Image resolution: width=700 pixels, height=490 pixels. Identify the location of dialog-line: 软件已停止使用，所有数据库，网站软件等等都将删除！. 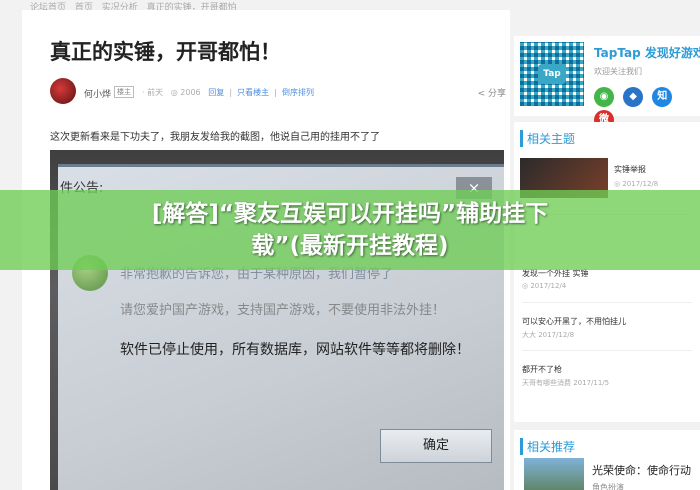
(295, 350).